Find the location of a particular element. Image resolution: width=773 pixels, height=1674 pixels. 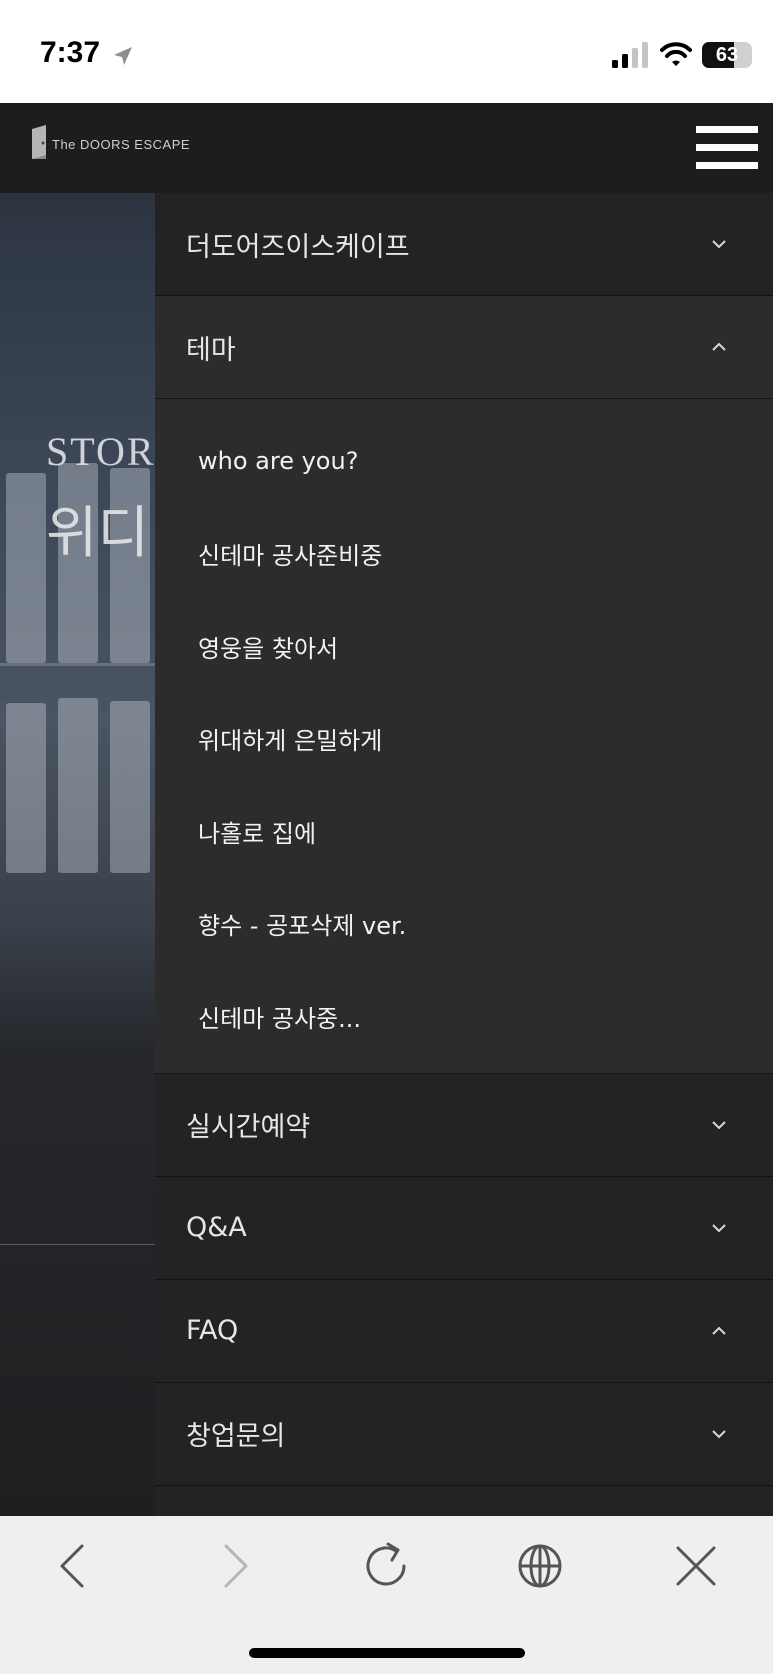

site-header: The DOORS ESCAPE is located at coordinates (386, 148).